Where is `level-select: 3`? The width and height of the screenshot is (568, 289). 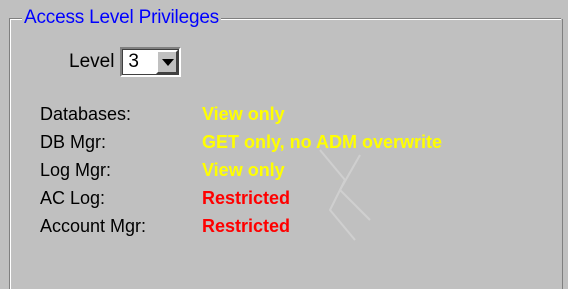 level-select: 3 is located at coordinates (151, 62).